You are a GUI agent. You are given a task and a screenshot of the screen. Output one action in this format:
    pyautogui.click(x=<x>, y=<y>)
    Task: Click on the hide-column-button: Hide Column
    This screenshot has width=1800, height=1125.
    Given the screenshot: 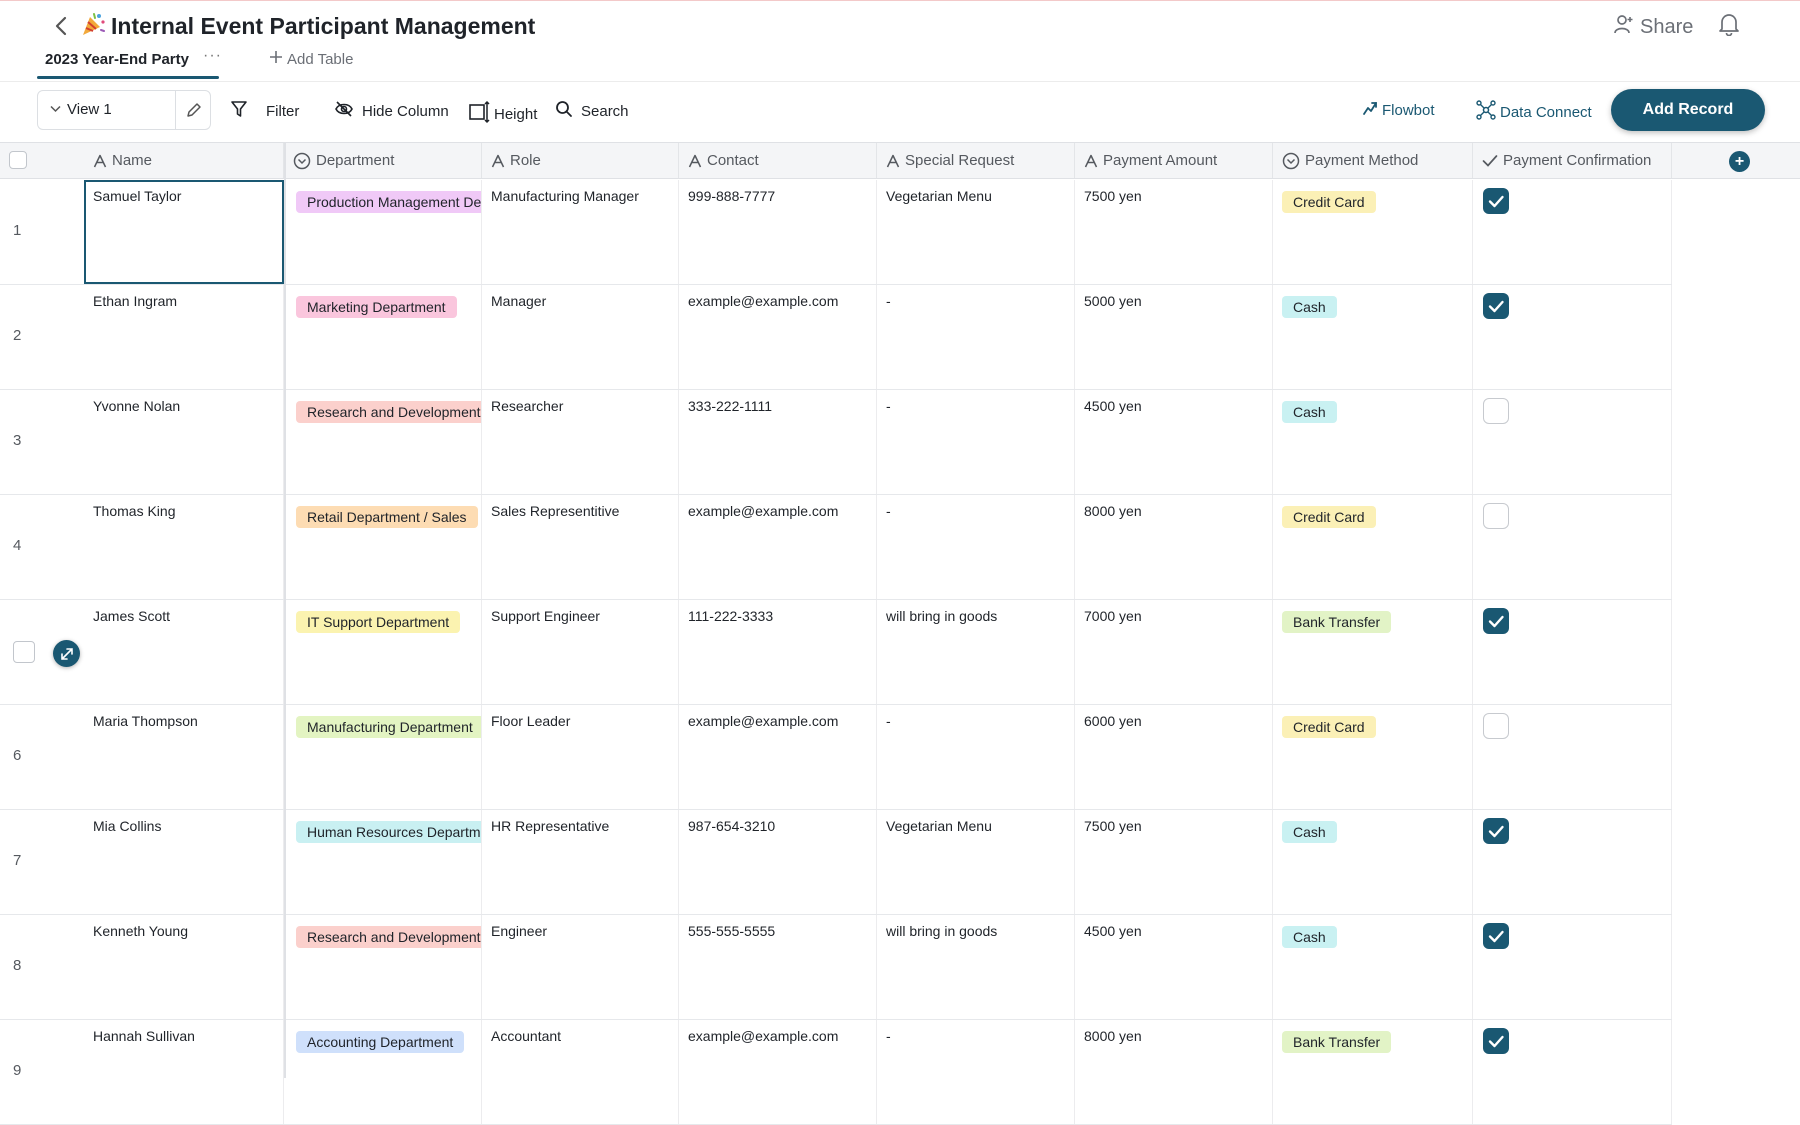 What is the action you would take?
    pyautogui.click(x=391, y=111)
    